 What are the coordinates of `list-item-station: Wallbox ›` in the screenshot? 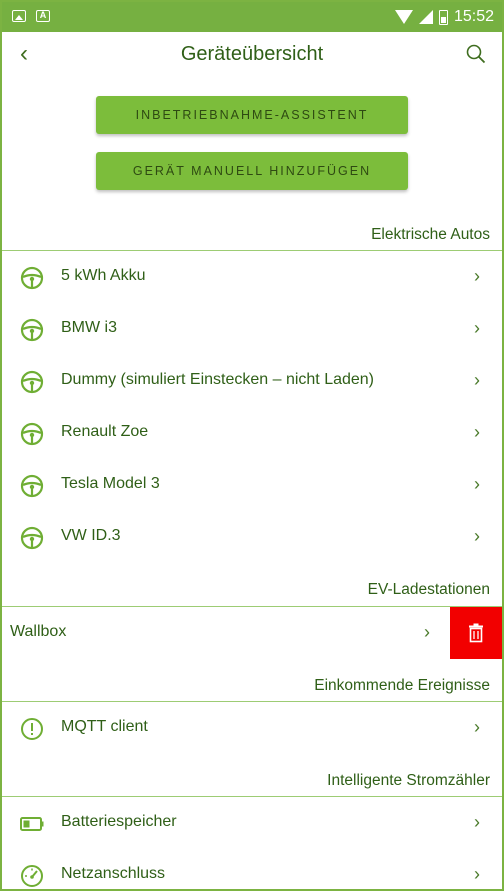 It's located at (225, 633).